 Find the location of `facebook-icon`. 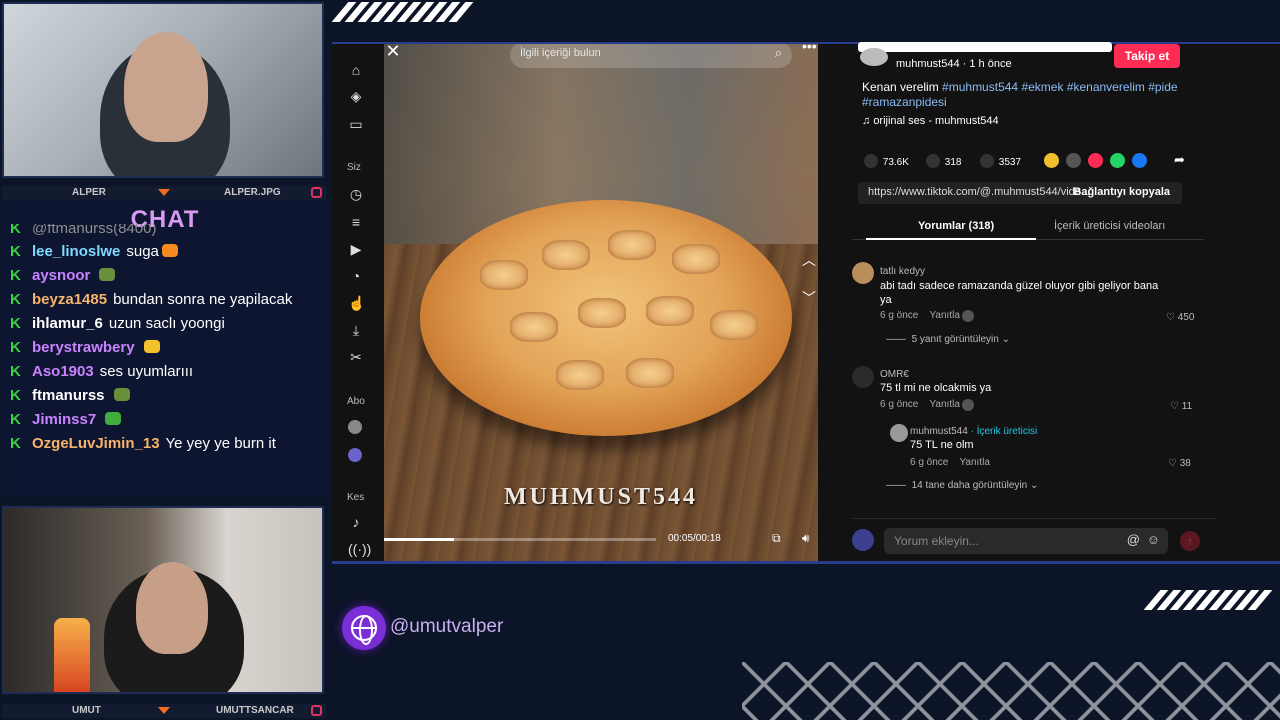

facebook-icon is located at coordinates (1139, 160).